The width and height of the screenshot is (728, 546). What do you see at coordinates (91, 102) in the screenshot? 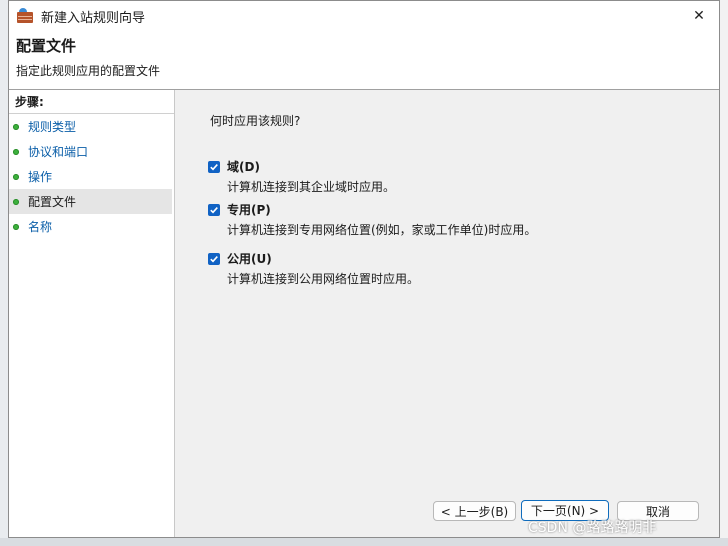
I see `steps-header: 步骤:` at bounding box center [91, 102].